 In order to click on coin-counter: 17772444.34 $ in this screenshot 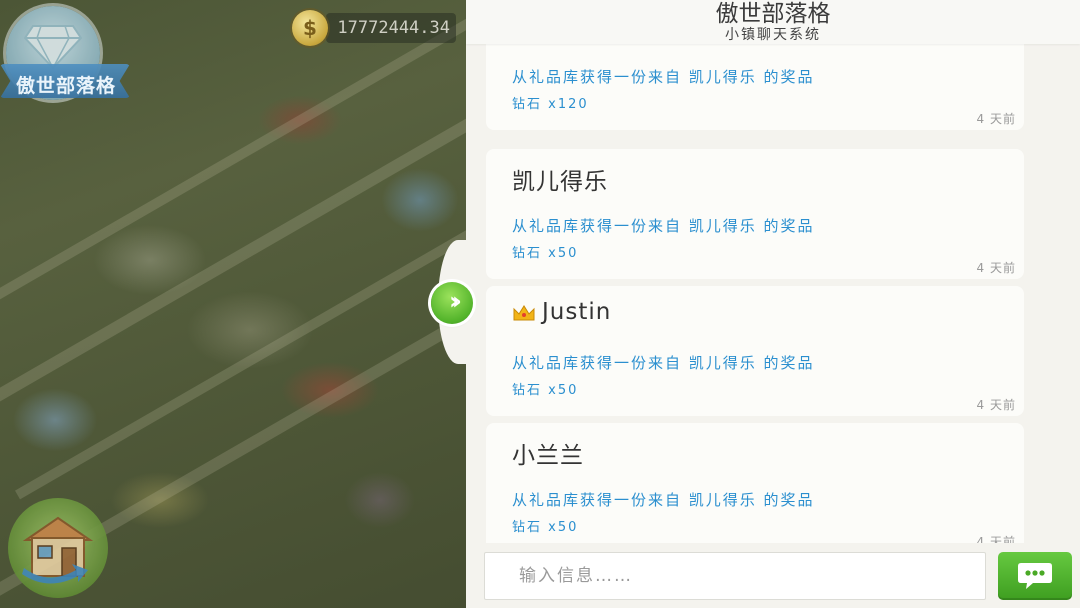, I will do `click(374, 28)`.